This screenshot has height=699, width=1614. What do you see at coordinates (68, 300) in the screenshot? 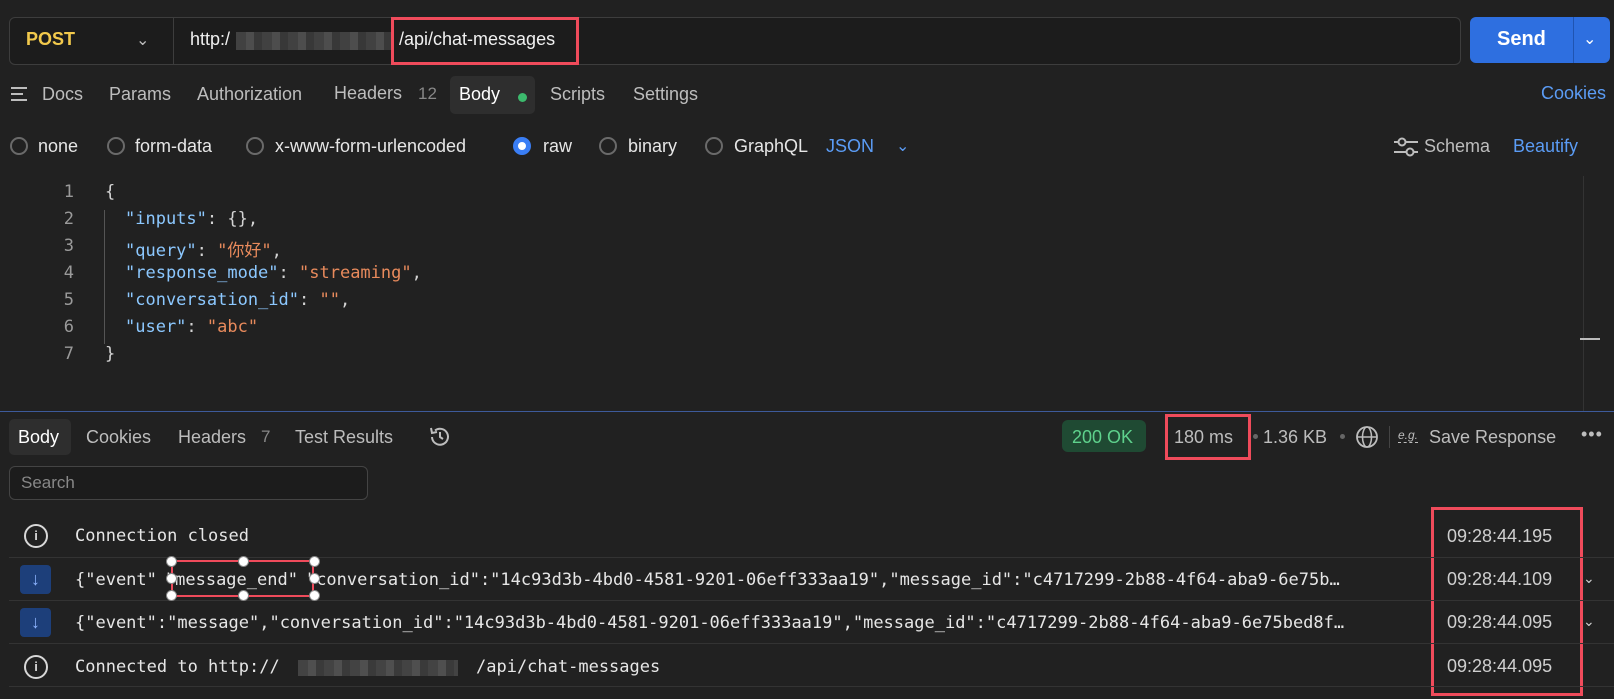
I see `line-number: 5` at bounding box center [68, 300].